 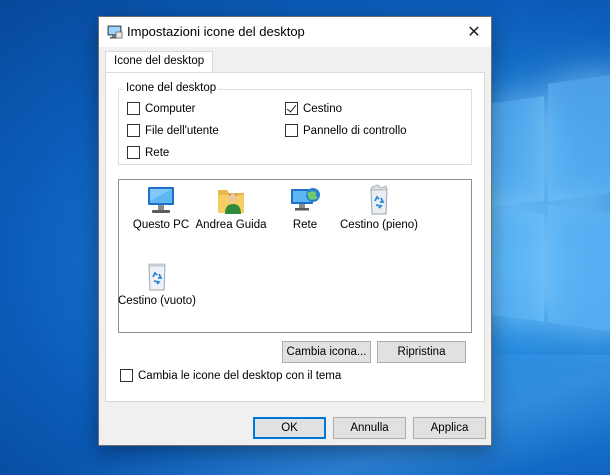 I want to click on icon-label: Cestino (pieno), so click(x=379, y=225).